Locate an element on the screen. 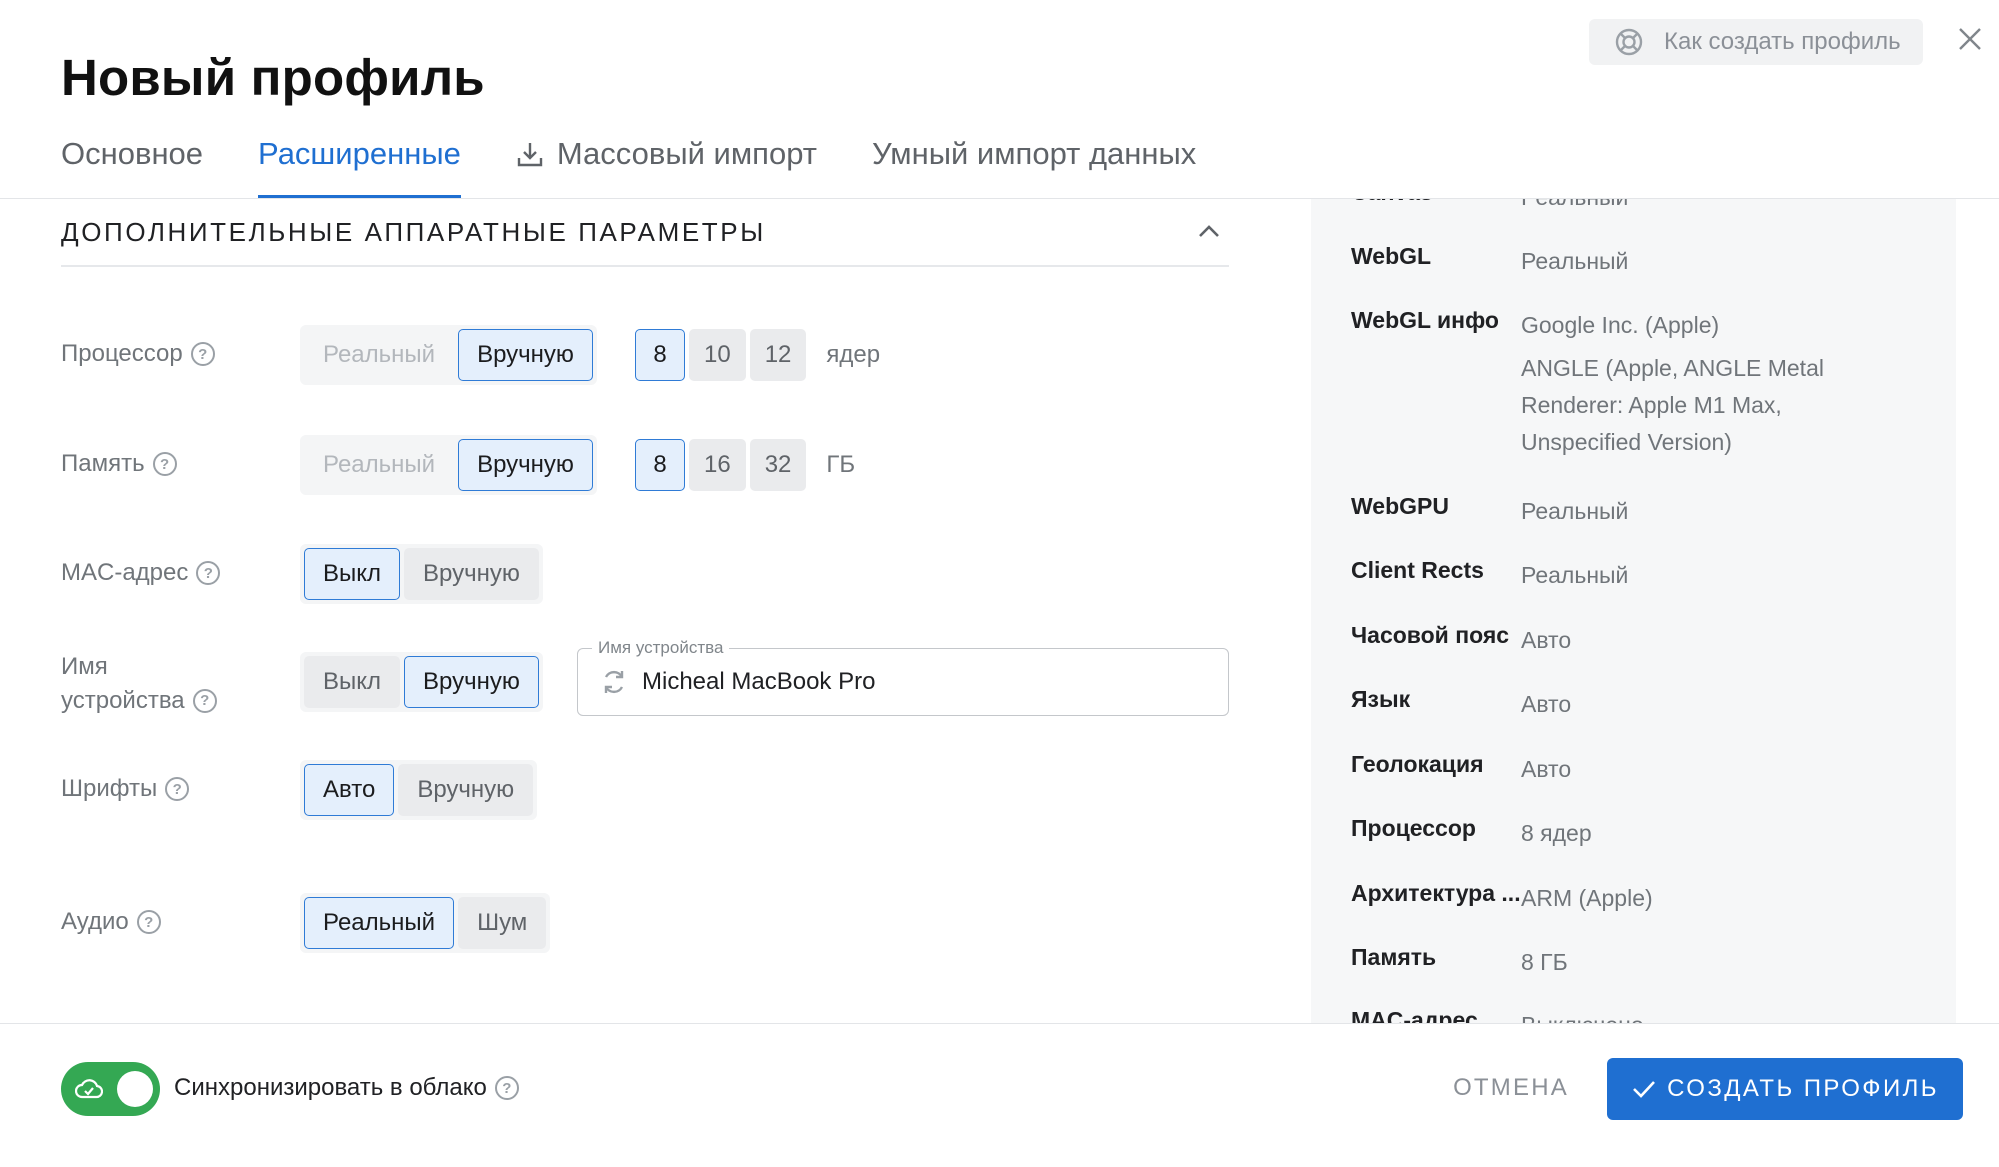 This screenshot has width=1999, height=1167. cloud-sync-icon is located at coordinates (89, 1089).